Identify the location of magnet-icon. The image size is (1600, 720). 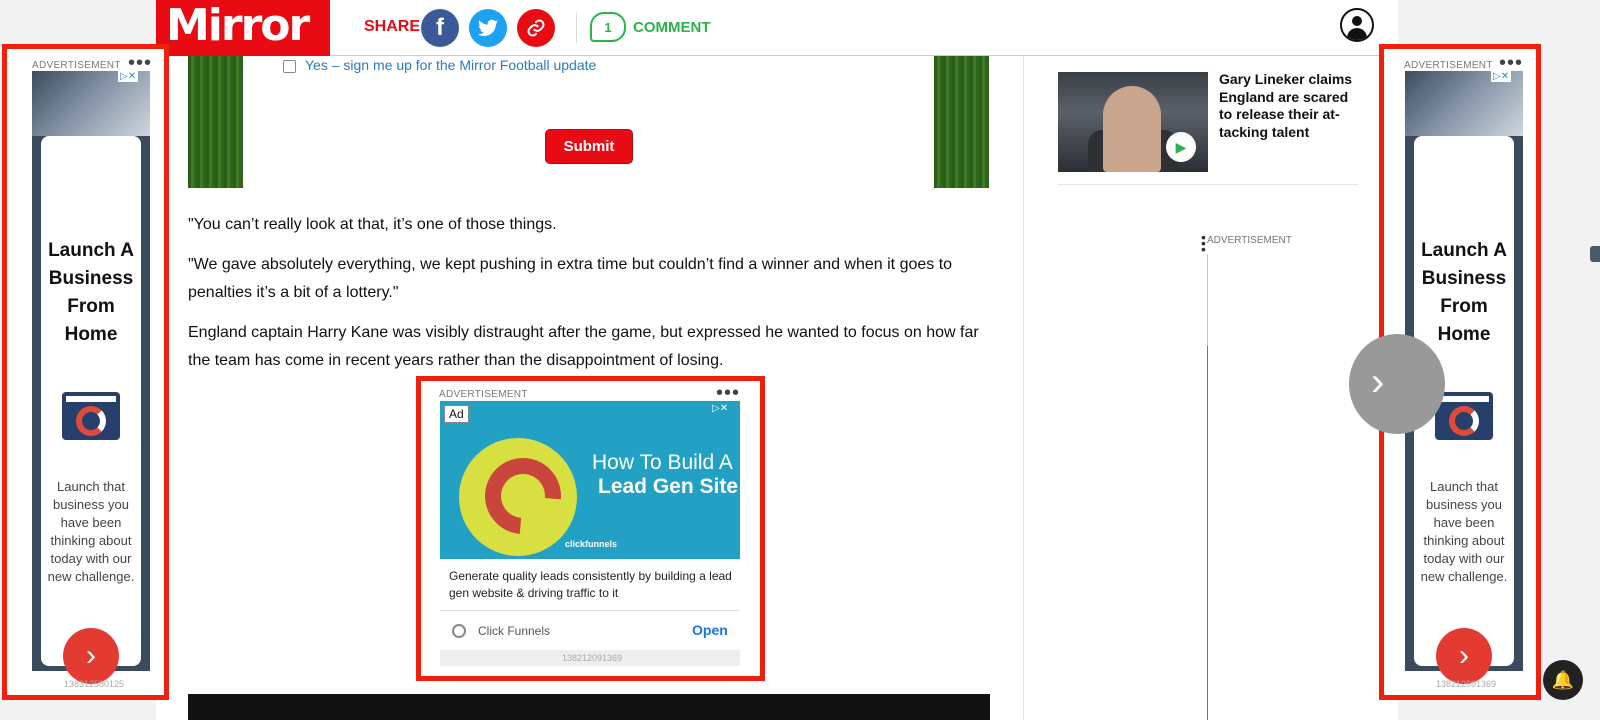
(523, 496).